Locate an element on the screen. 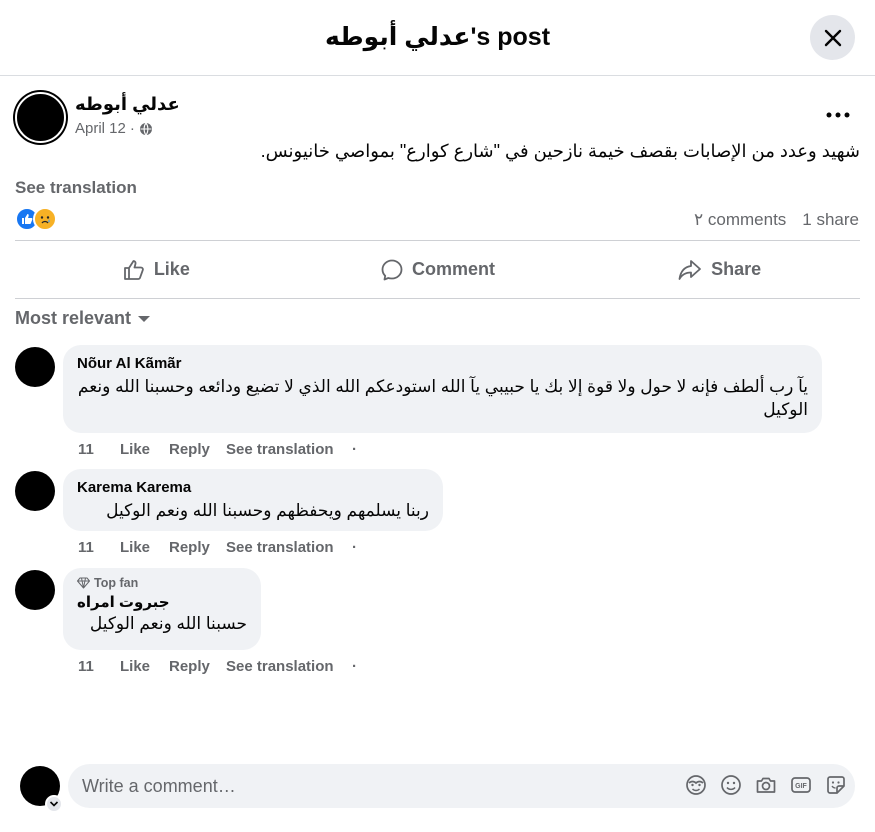  chevron-down-icon is located at coordinates (54, 804).